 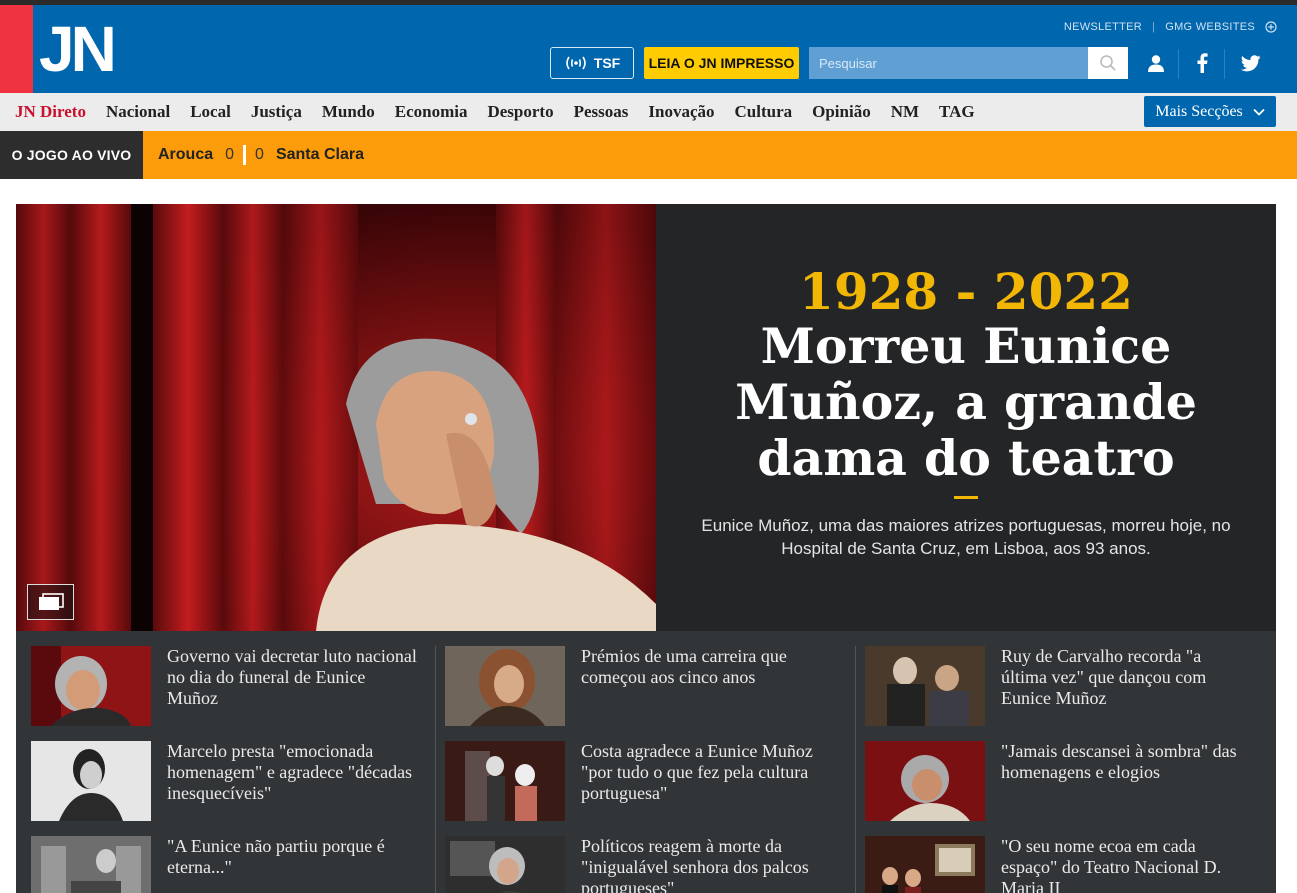 I want to click on logo-accent, so click(x=16, y=49).